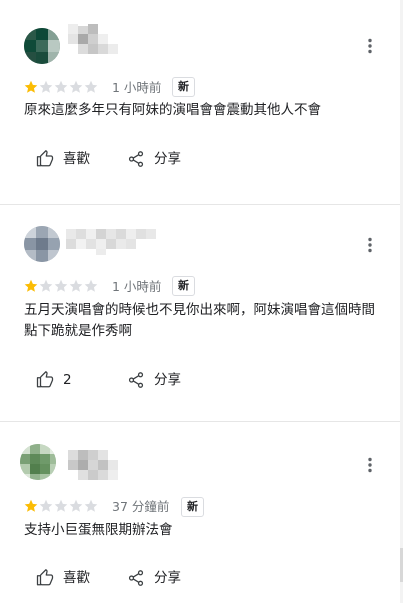  I want to click on review-text: 五月天演唱會的時候也不見你出來啊，阿妹演唱會這個時間點下跪就是作秀啊, so click(199, 320).